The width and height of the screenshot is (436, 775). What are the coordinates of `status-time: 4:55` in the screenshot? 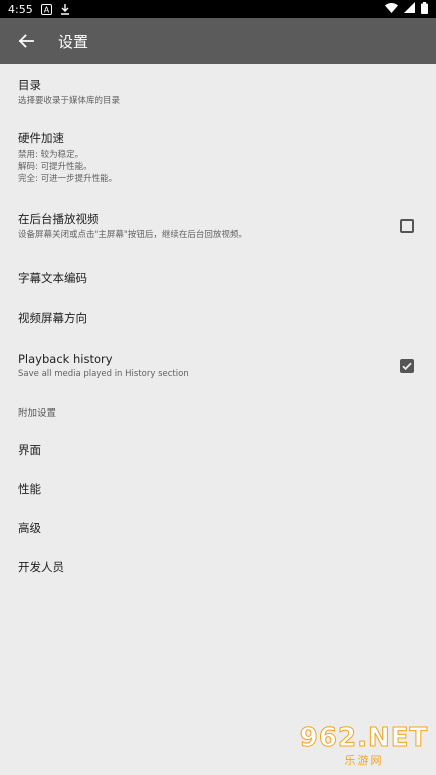 It's located at (20, 9).